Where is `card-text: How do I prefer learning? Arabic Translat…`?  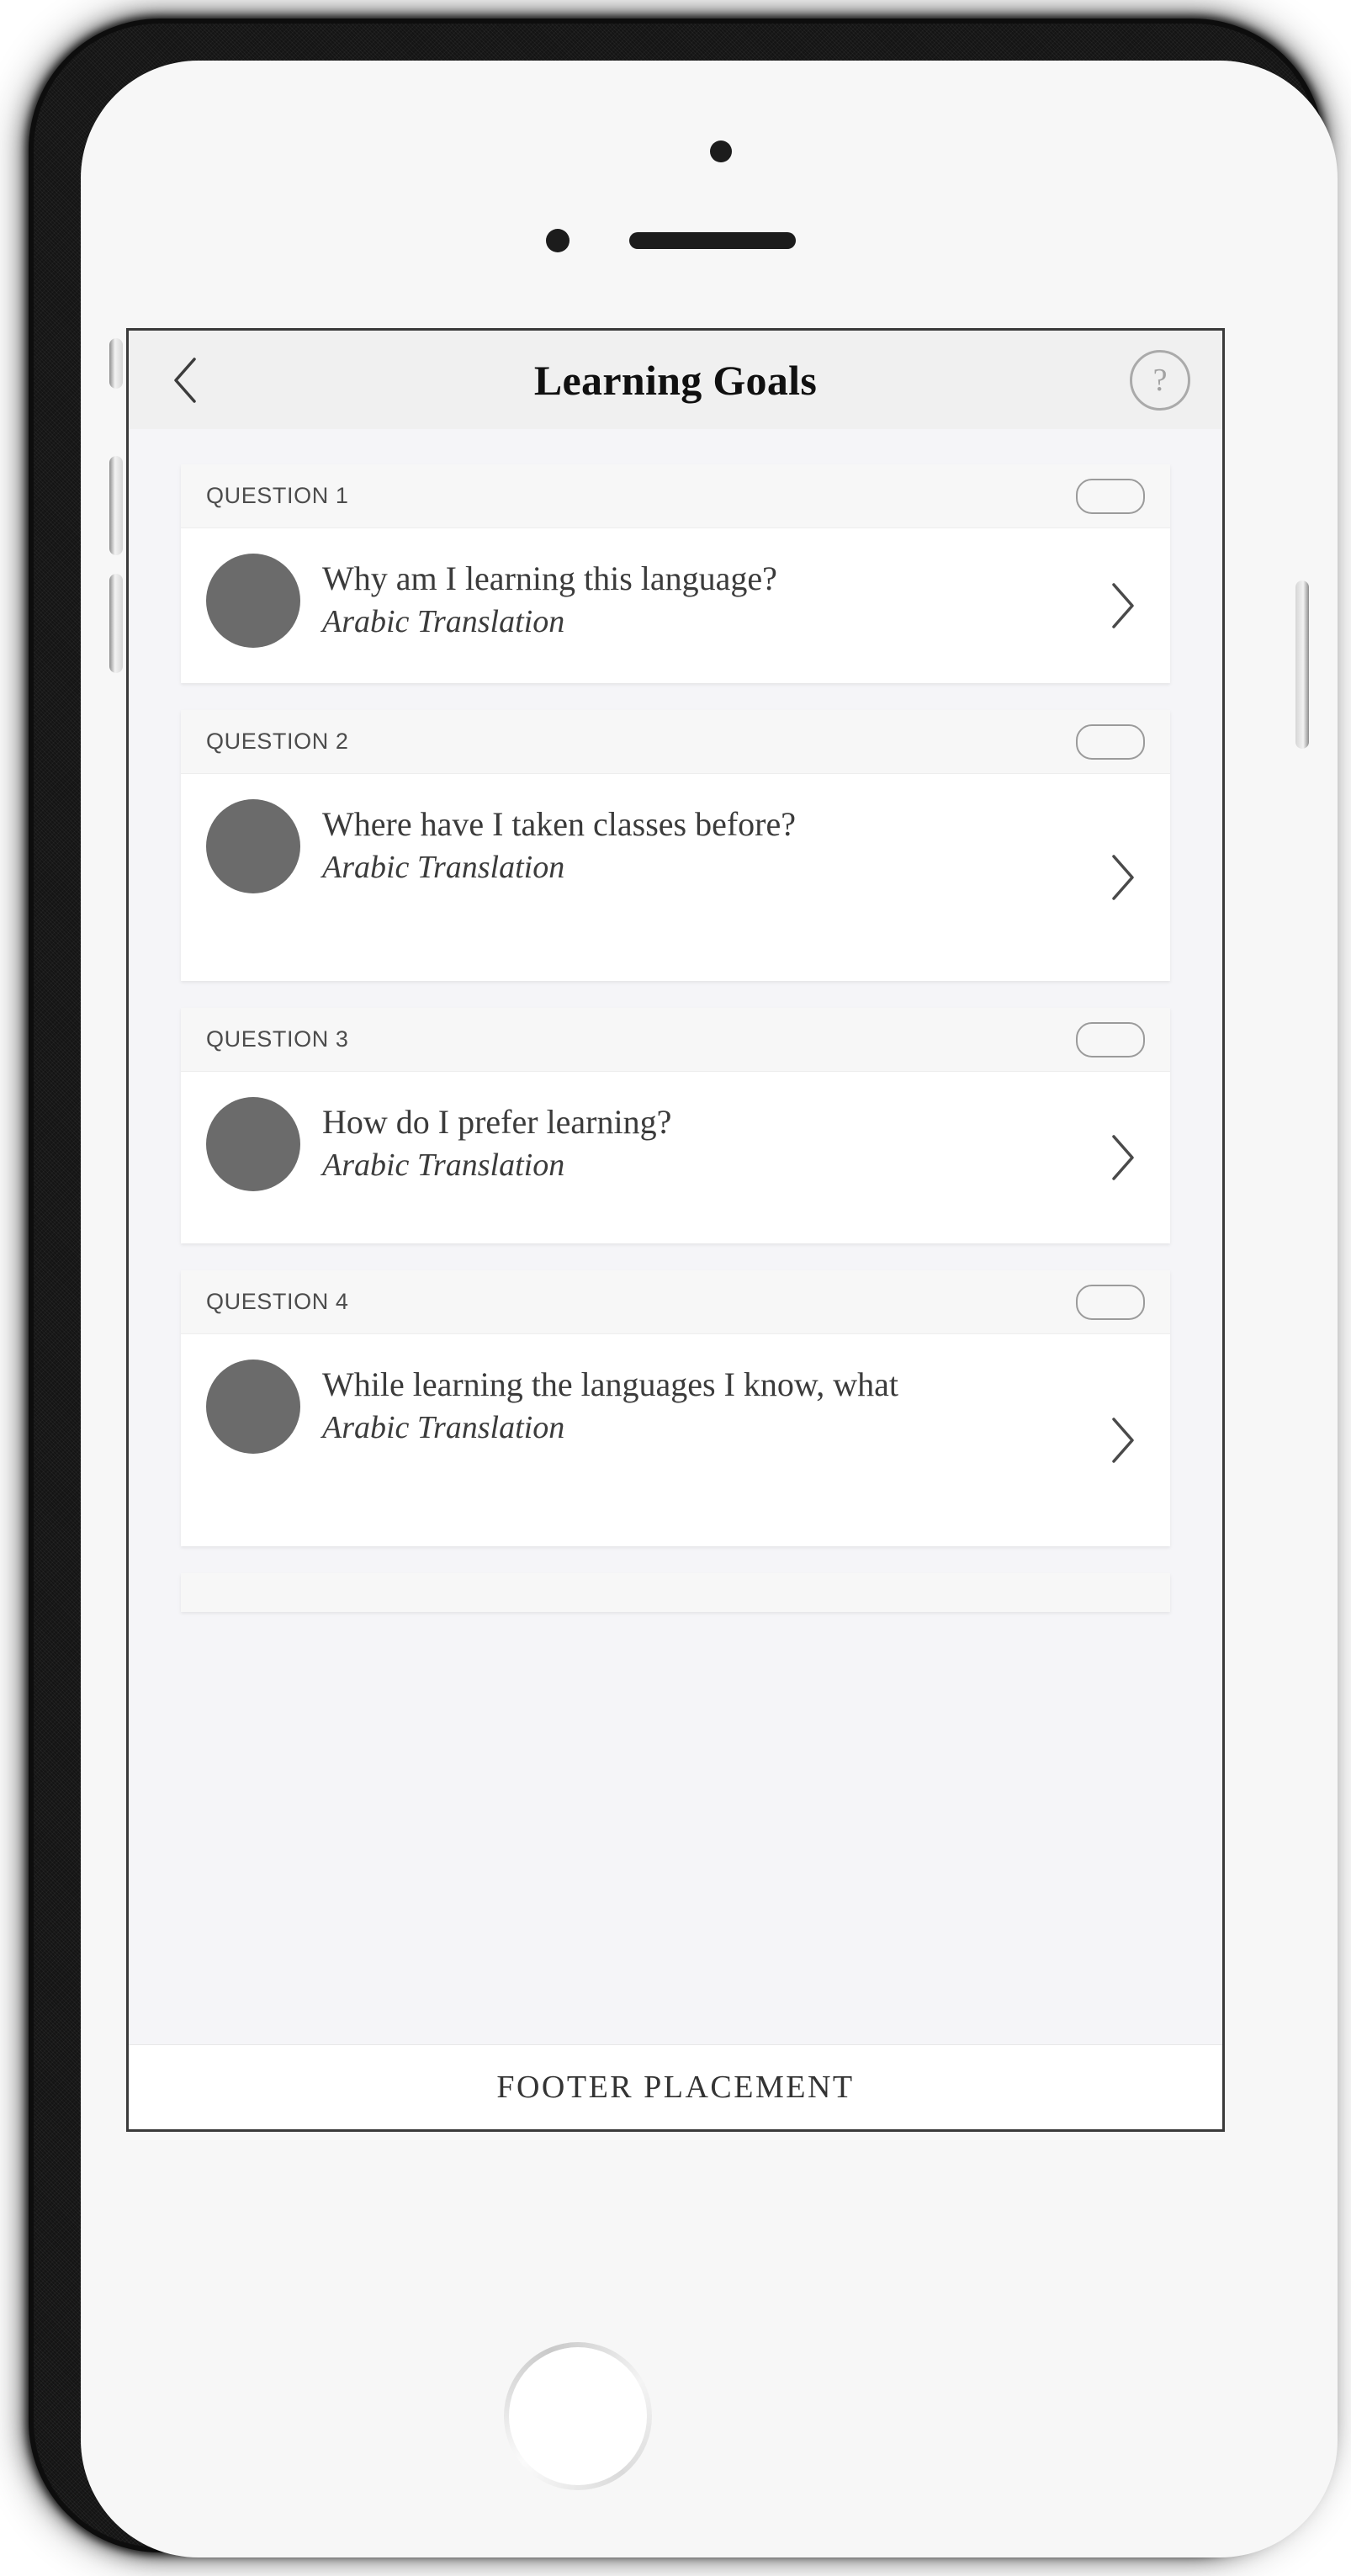 card-text: How do I prefer learning? Arabic Translat… is located at coordinates (733, 1139).